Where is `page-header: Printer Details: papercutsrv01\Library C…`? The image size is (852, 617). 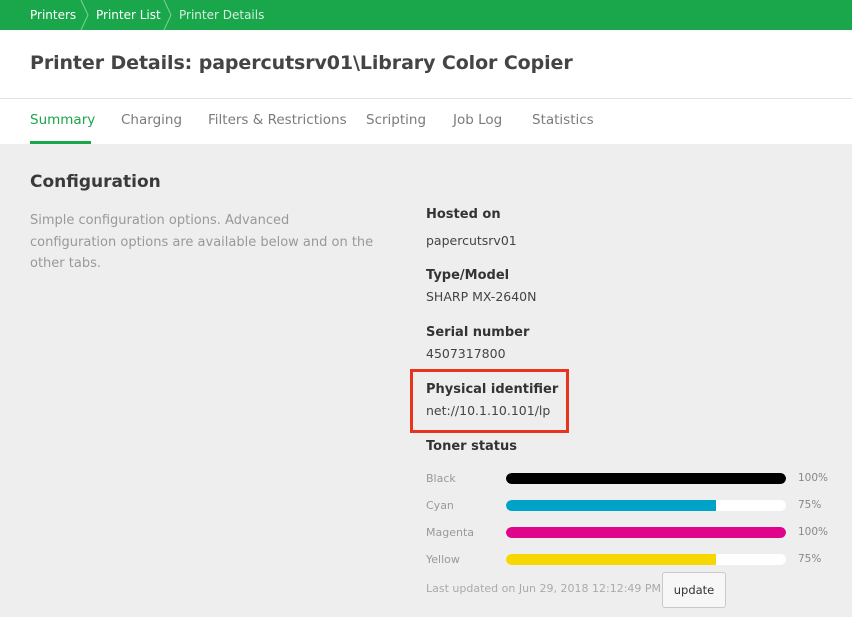
page-header: Printer Details: papercutsrv01\Library C… is located at coordinates (426, 64).